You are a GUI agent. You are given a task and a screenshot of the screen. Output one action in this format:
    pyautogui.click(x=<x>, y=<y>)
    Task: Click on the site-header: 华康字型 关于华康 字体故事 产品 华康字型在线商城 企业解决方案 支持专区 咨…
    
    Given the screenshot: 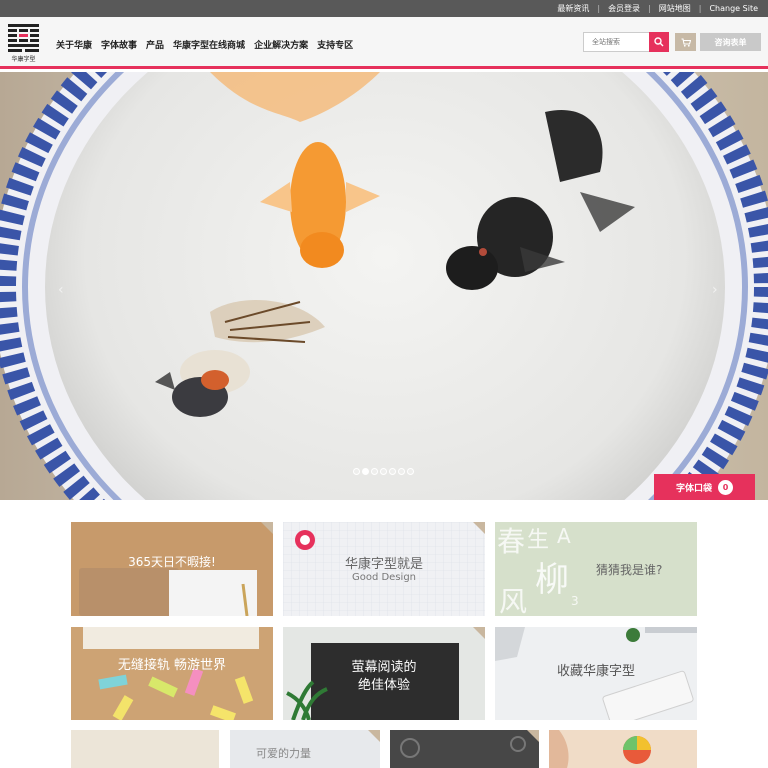 What is the action you would take?
    pyautogui.click(x=384, y=43)
    